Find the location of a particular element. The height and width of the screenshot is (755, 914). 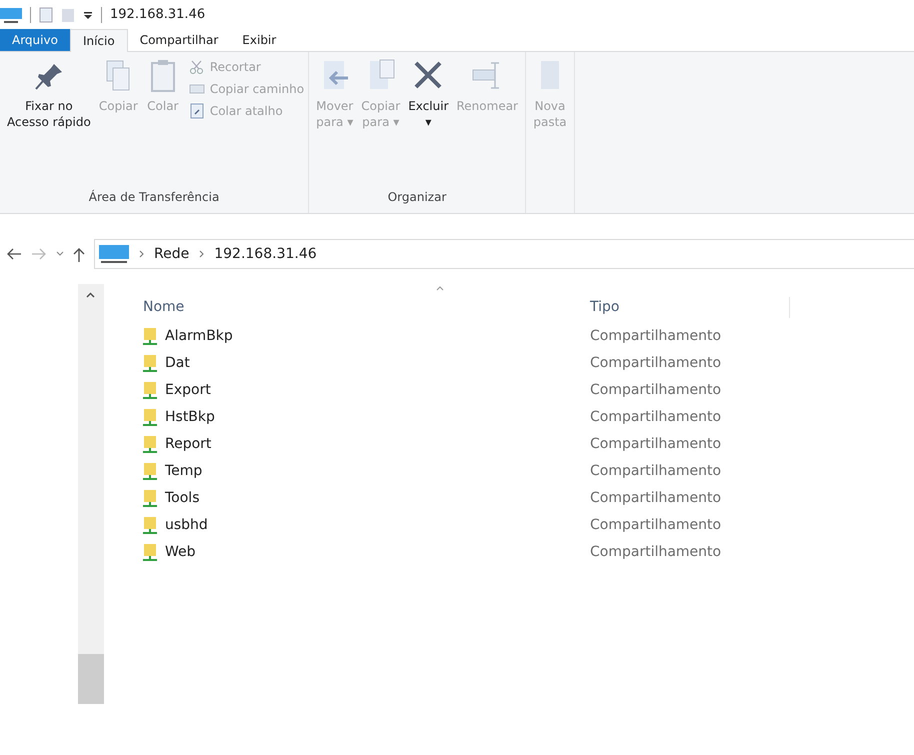

ribbon-group-label: Área de Transferência is located at coordinates (154, 197).